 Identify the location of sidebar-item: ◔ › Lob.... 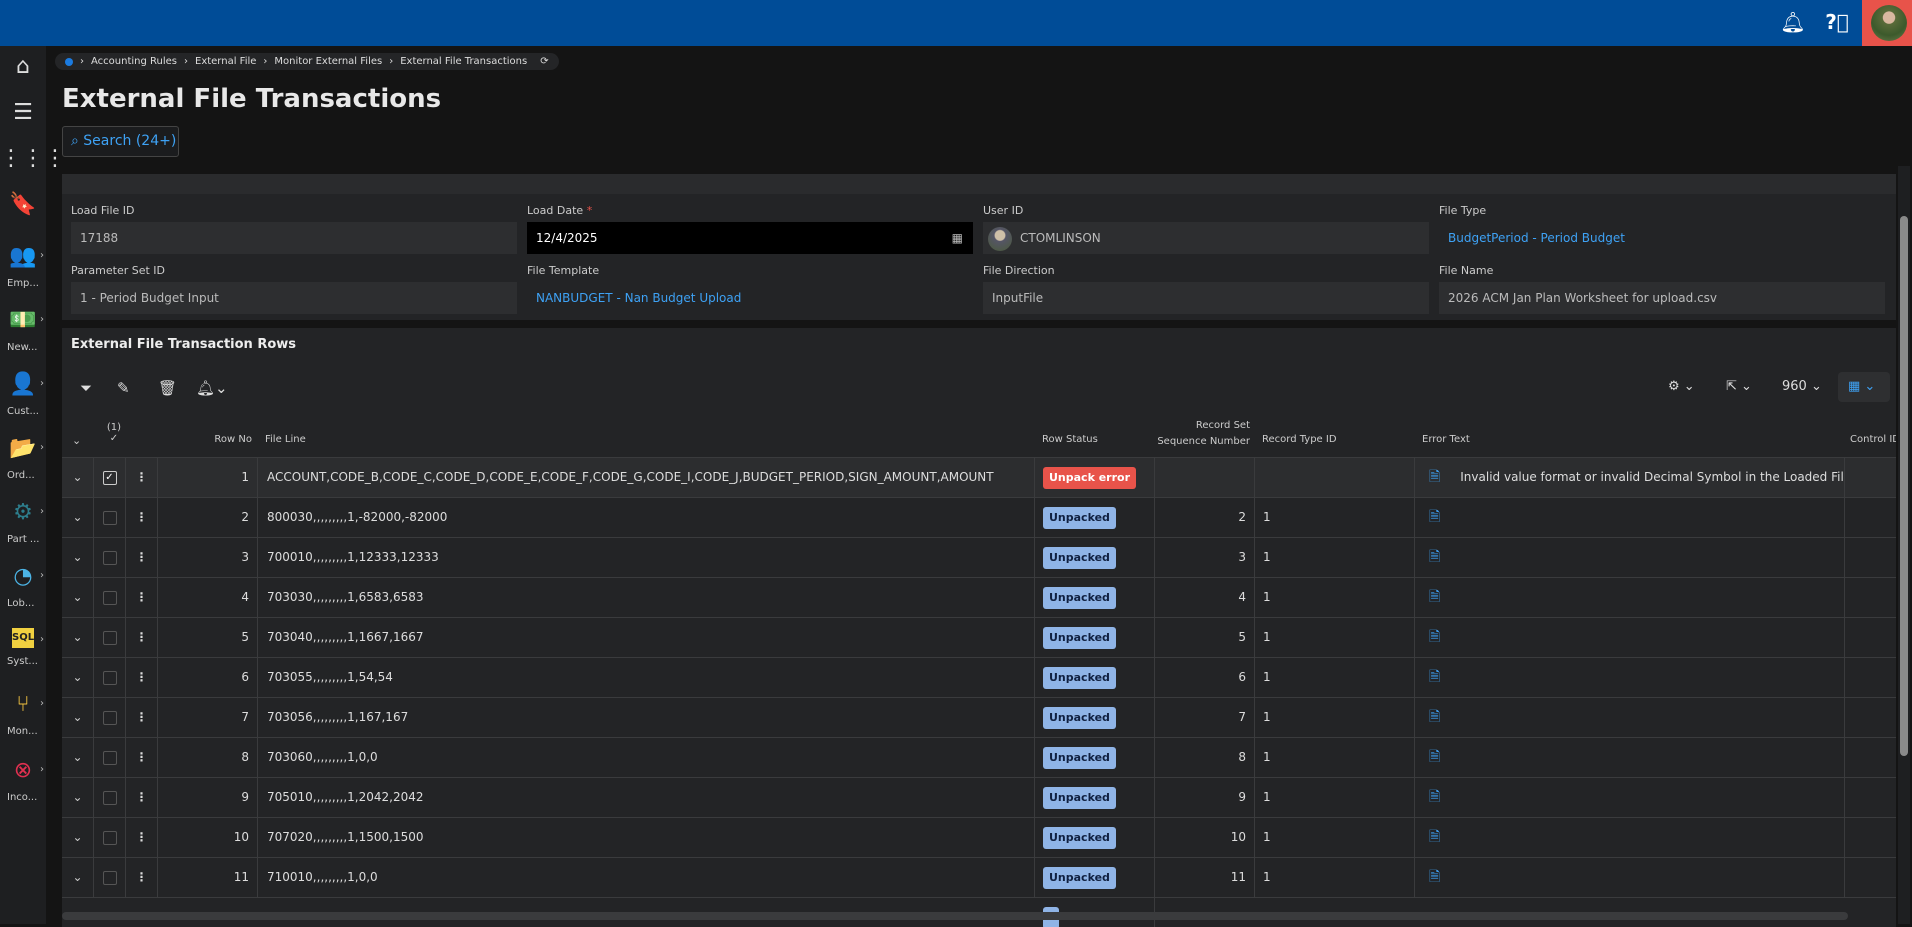
(23, 586).